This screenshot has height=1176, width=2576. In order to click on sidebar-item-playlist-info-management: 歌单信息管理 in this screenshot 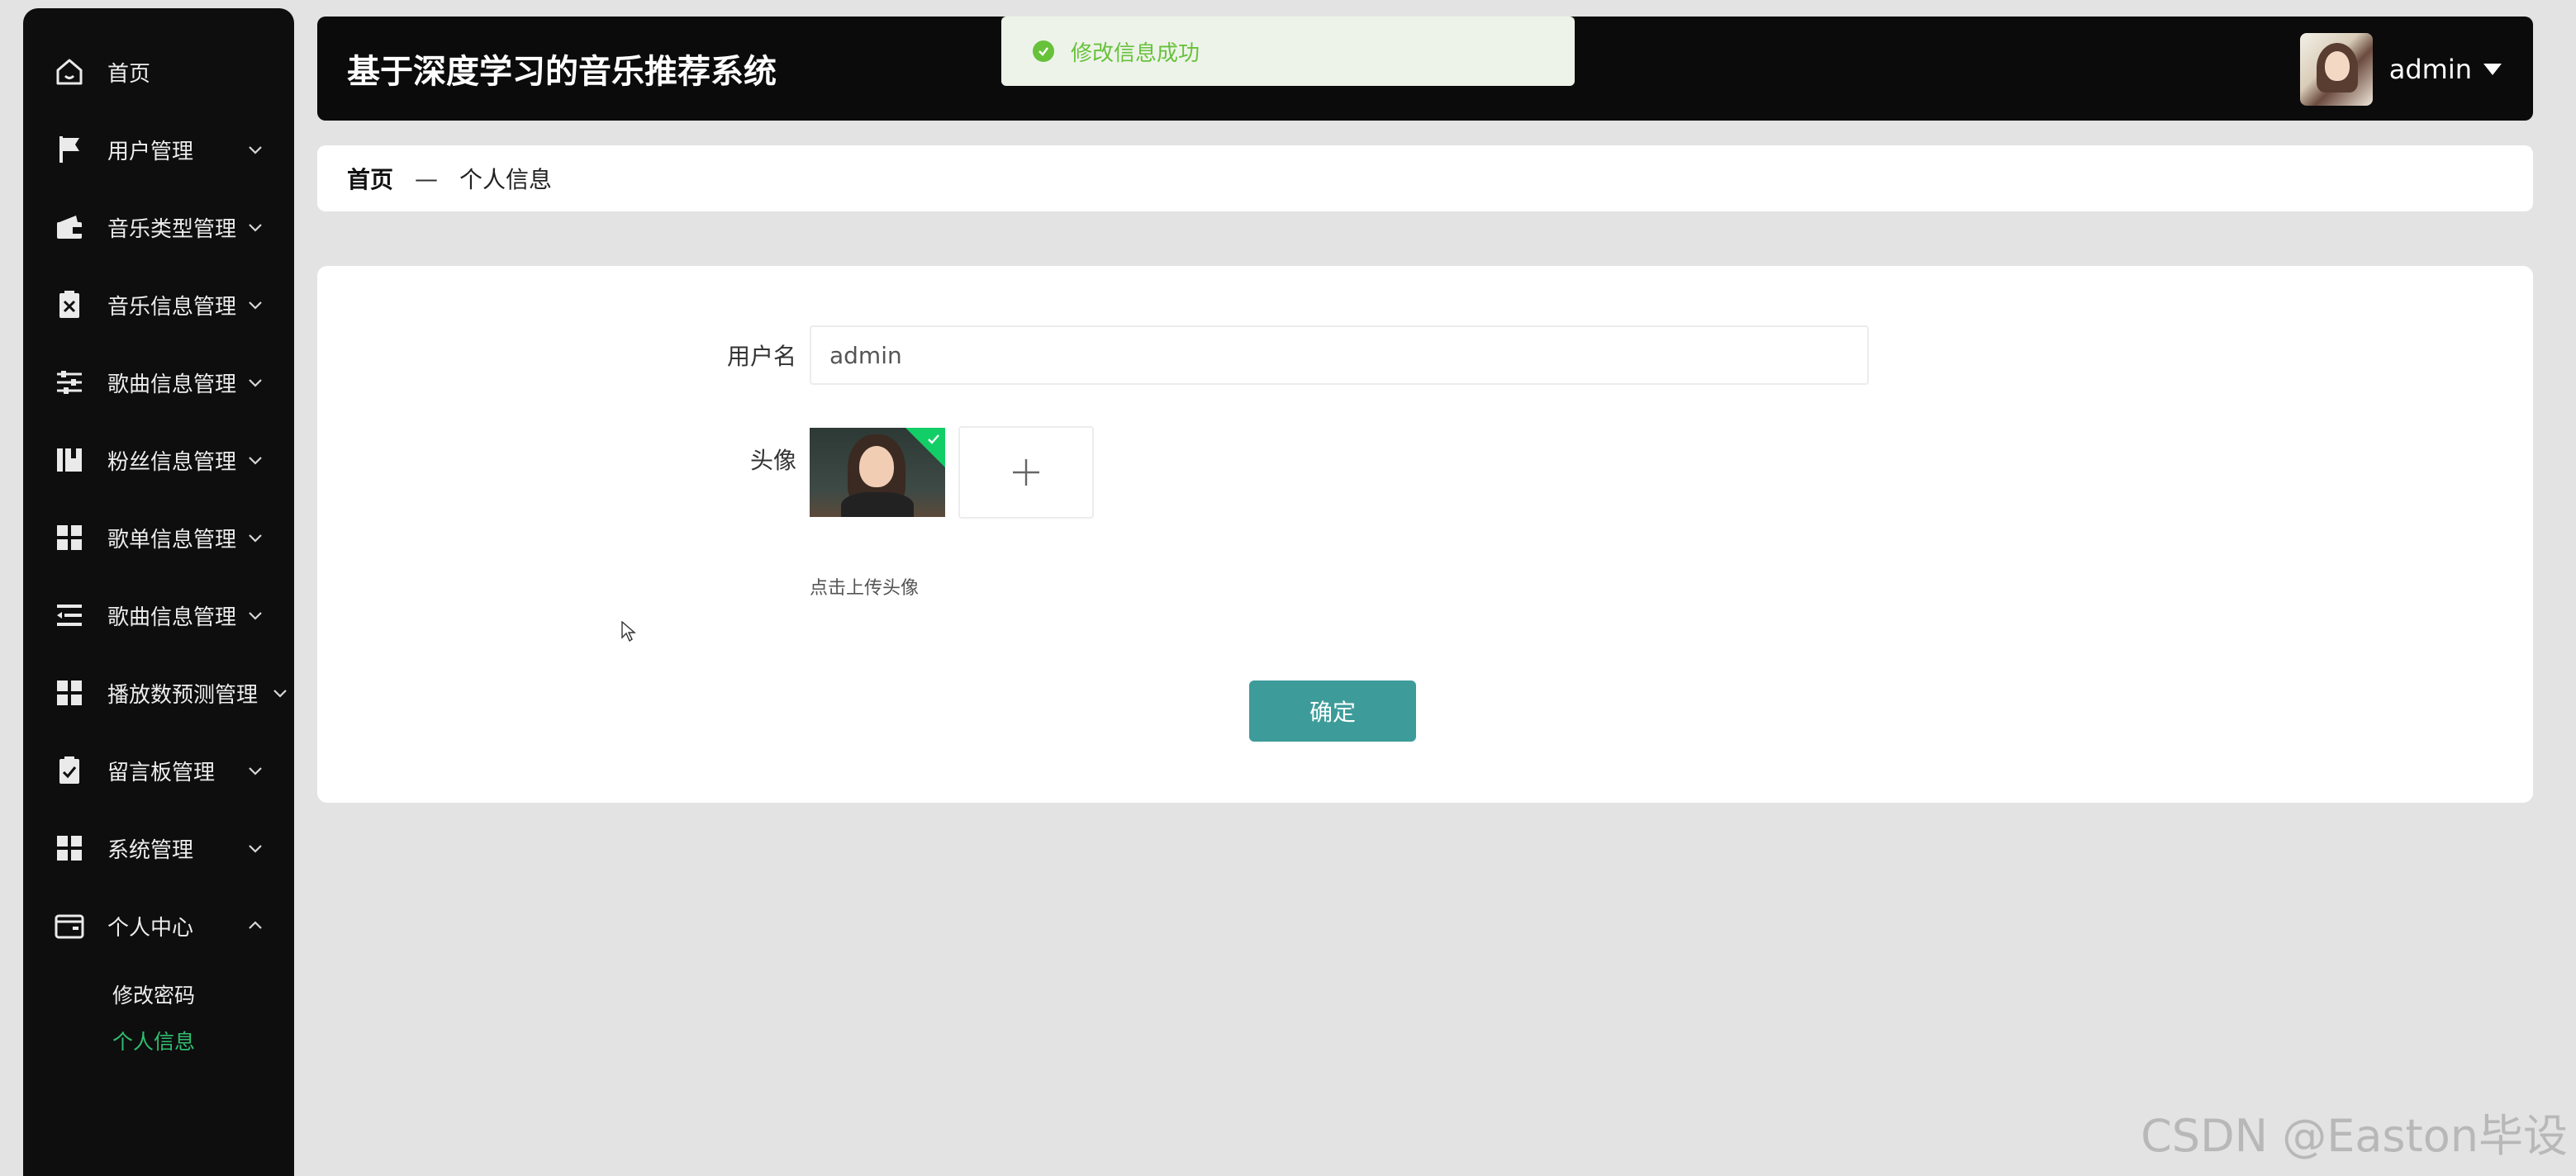, I will do `click(158, 538)`.